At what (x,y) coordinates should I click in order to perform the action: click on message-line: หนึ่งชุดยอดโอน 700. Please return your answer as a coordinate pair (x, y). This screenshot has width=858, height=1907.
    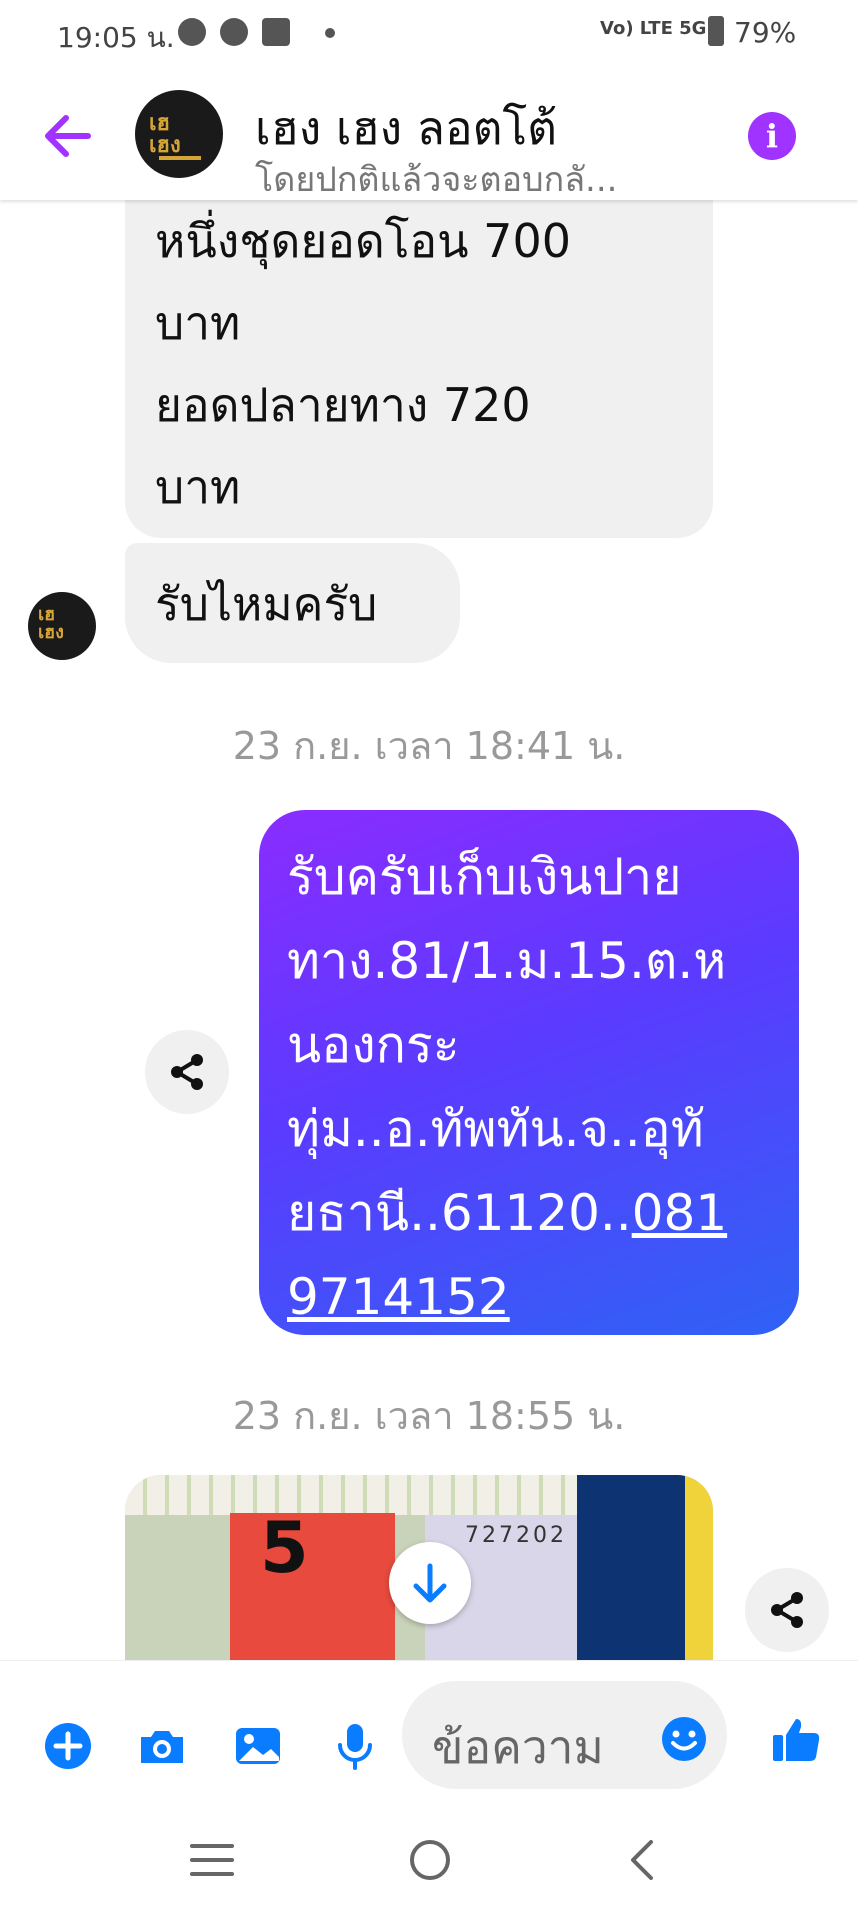
    Looking at the image, I should click on (363, 241).